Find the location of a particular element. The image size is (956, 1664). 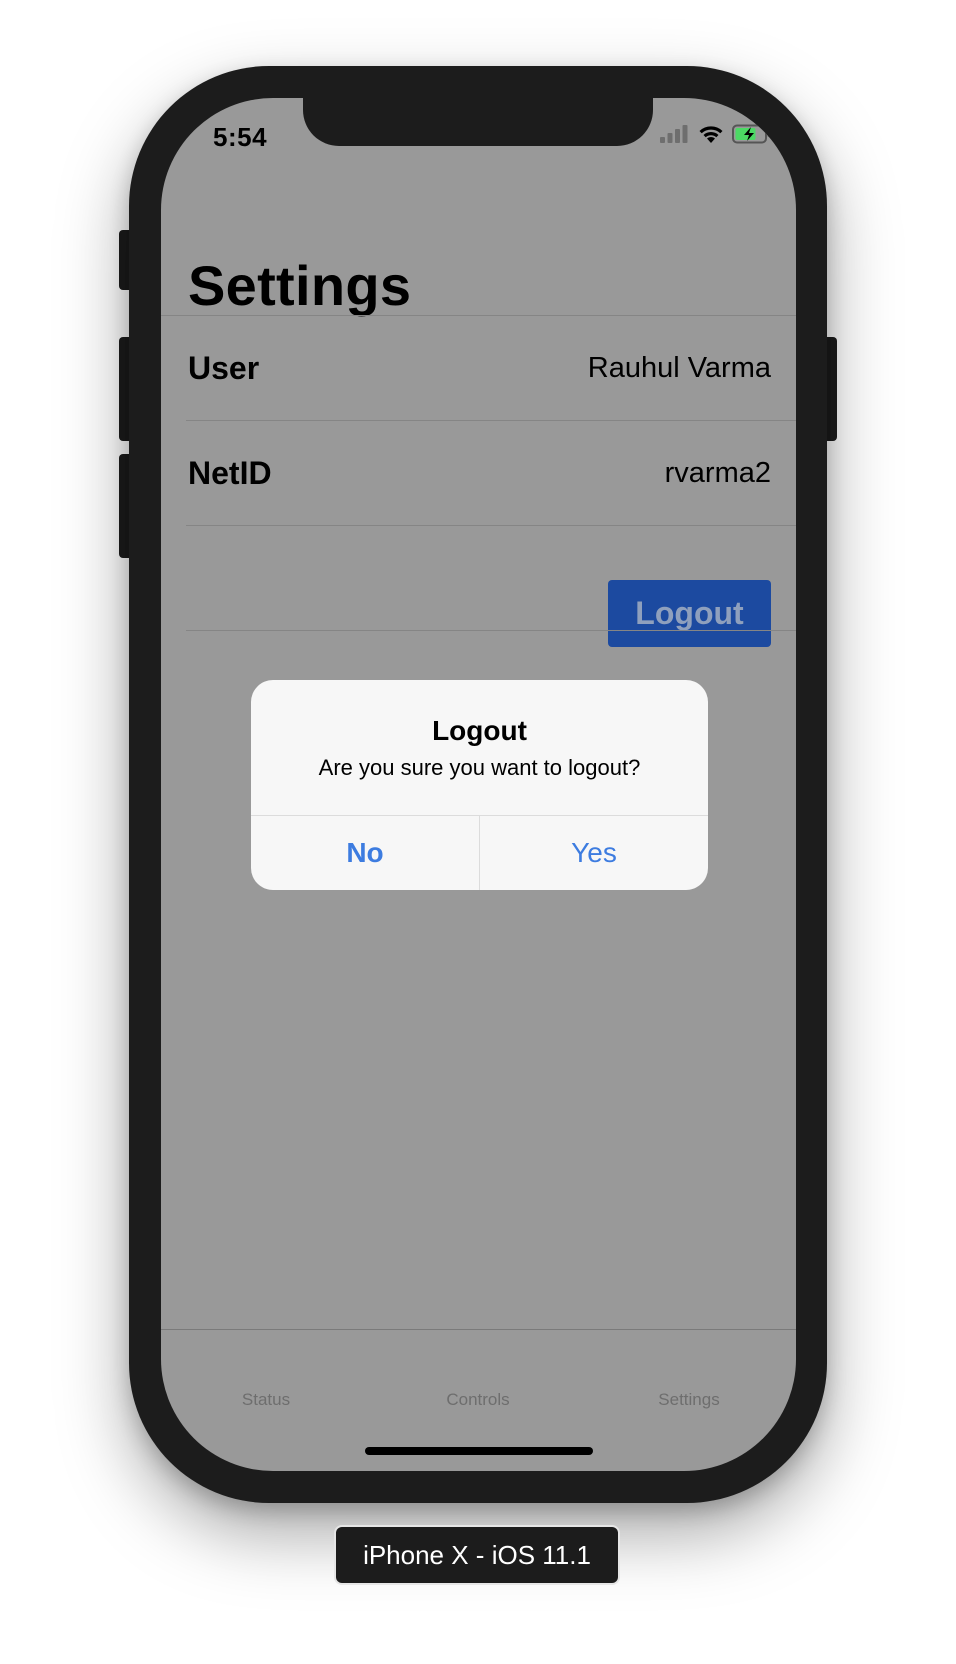

logout-button: Logout is located at coordinates (689, 613).